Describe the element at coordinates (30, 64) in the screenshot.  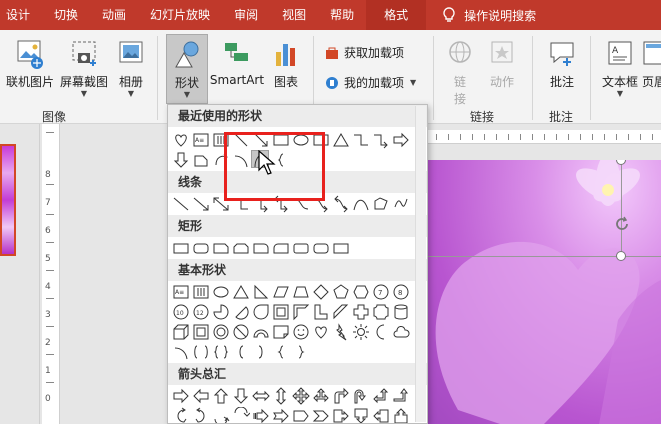
I see `online-pictures-button: 联机图片` at that location.